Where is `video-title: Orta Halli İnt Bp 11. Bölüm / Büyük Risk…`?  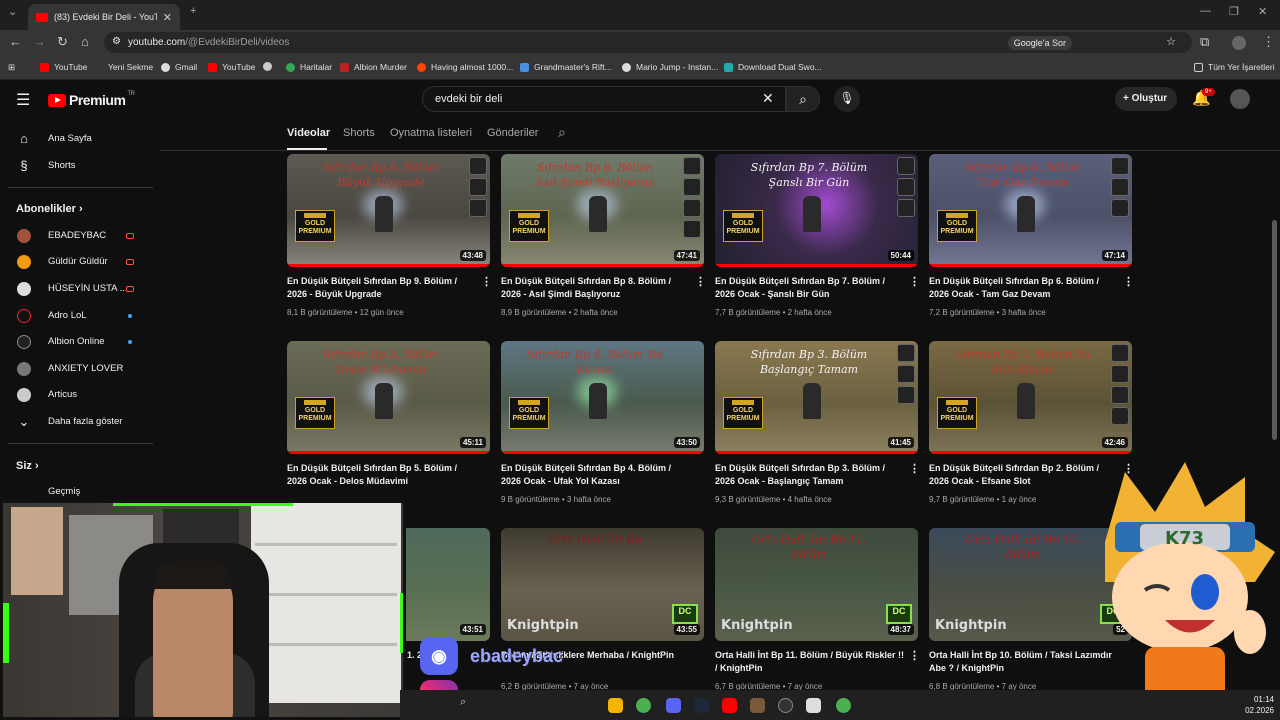
video-title: Orta Halli İnt Bp 11. Bölüm / Büyük Risk… is located at coordinates (810, 662).